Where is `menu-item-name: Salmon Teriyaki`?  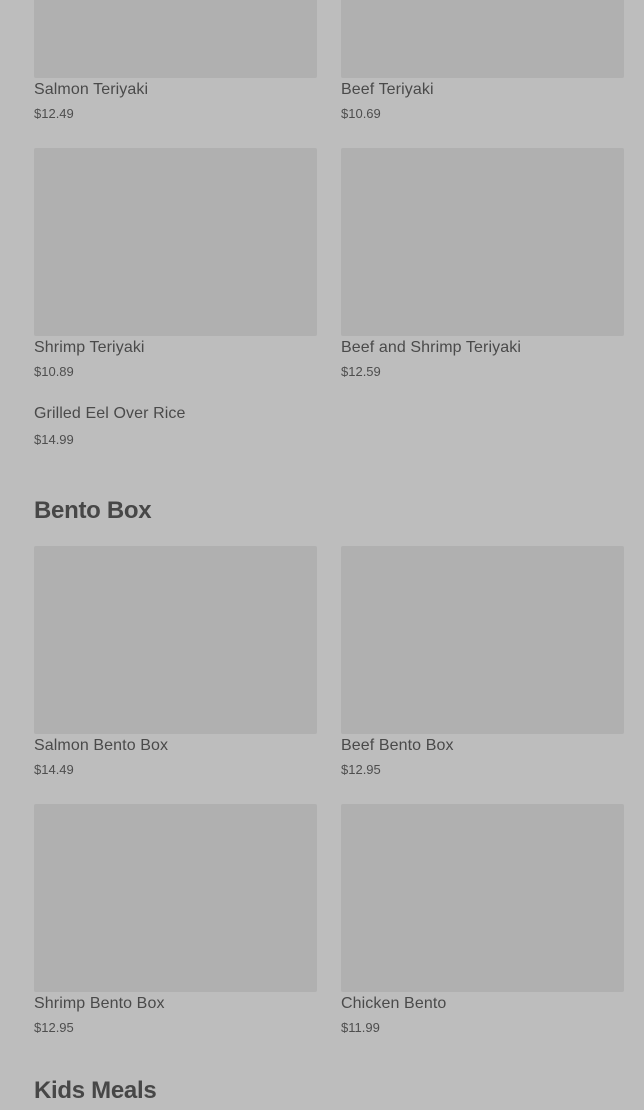
menu-item-name: Salmon Teriyaki is located at coordinates (91, 89).